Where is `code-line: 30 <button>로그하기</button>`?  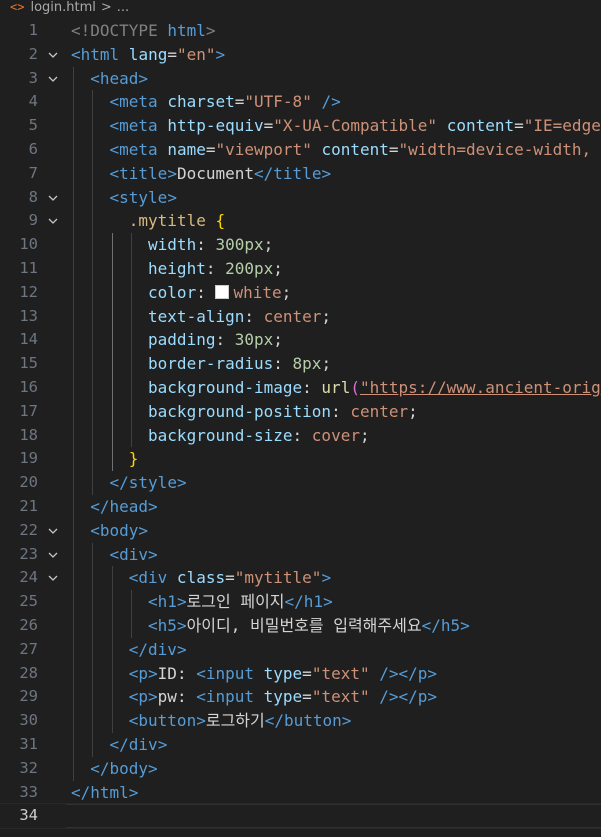 code-line: 30 <button>로그하기</button> is located at coordinates (300, 721).